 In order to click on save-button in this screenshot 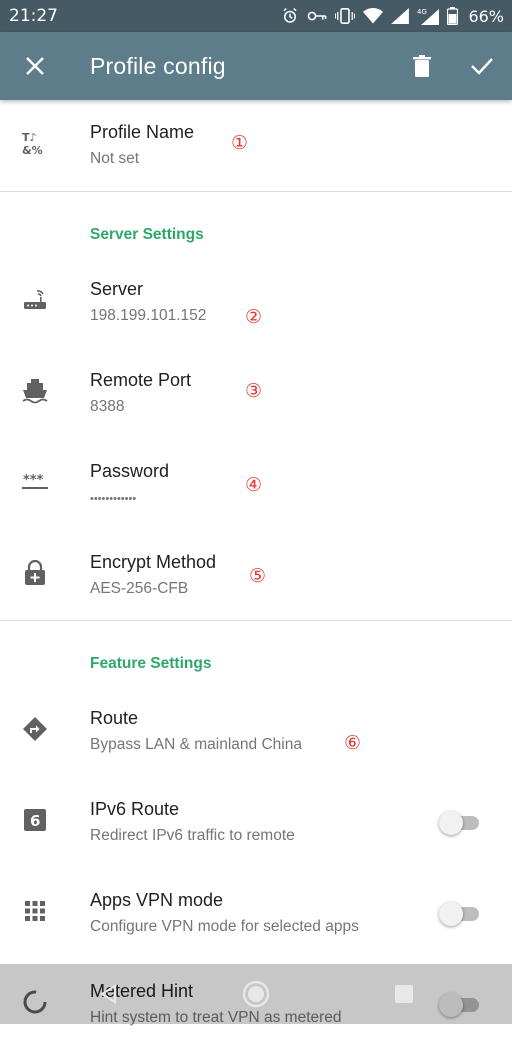, I will do `click(482, 66)`.